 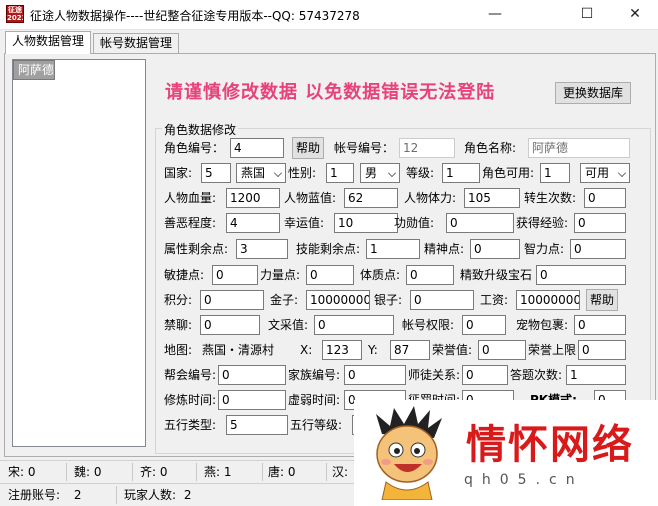 I want to click on gold-field: 1000000000, so click(x=338, y=300).